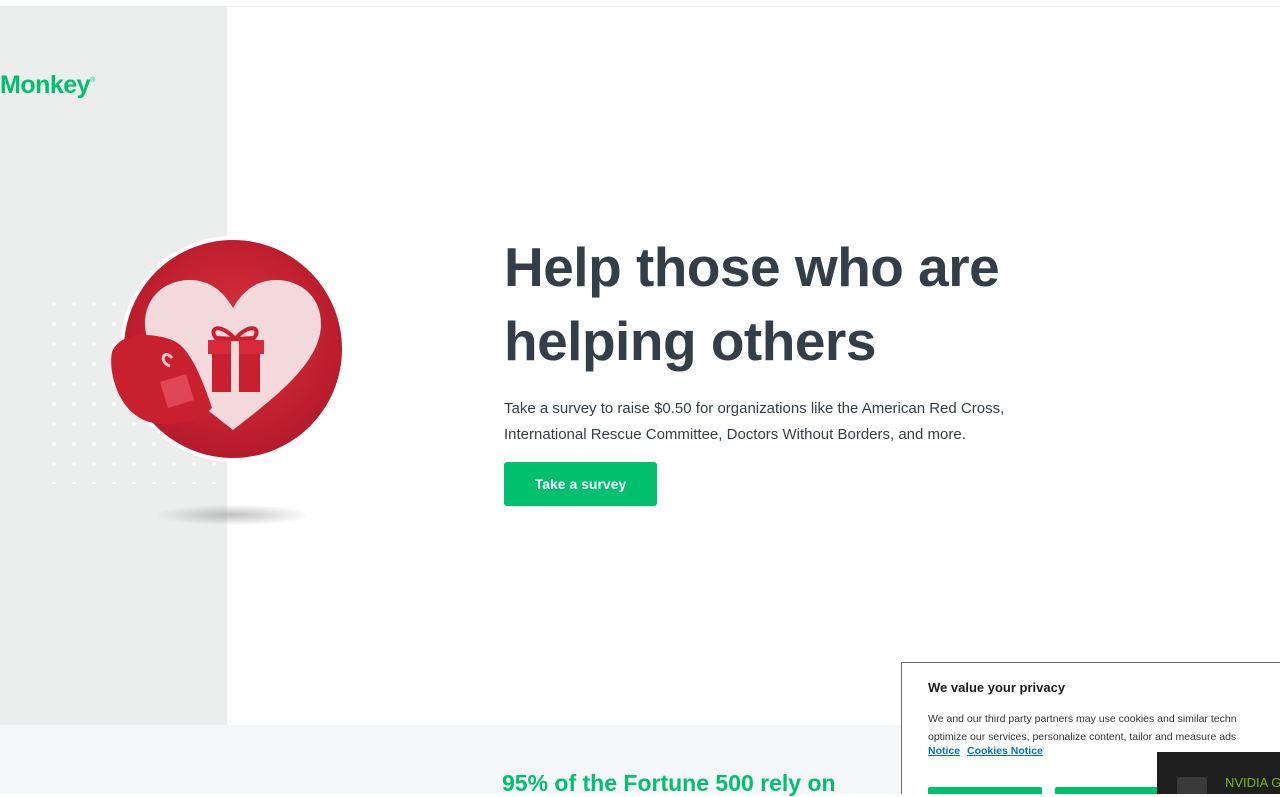 The image size is (1280, 797). Describe the element at coordinates (640, 3) in the screenshot. I see `top-border` at that location.